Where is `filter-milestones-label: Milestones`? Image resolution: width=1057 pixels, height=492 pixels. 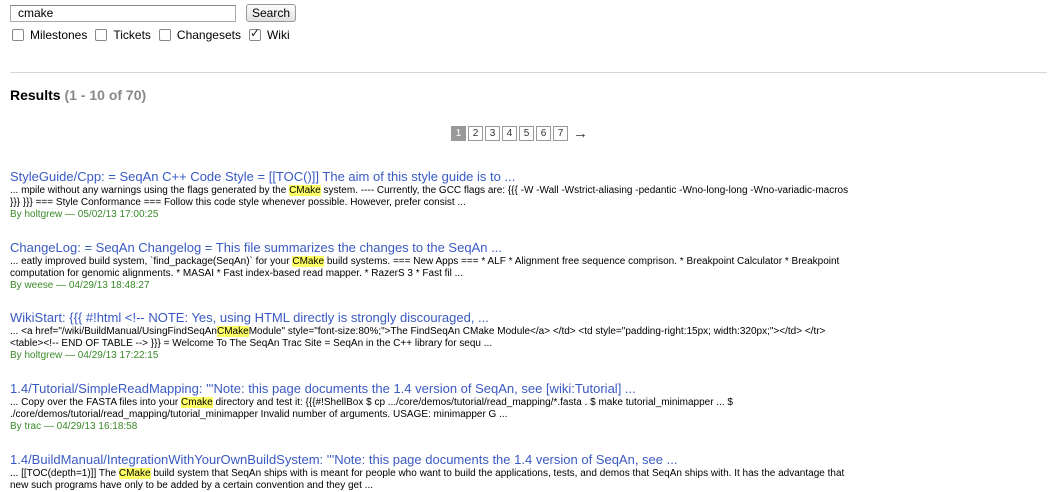
filter-milestones-label: Milestones is located at coordinates (59, 35).